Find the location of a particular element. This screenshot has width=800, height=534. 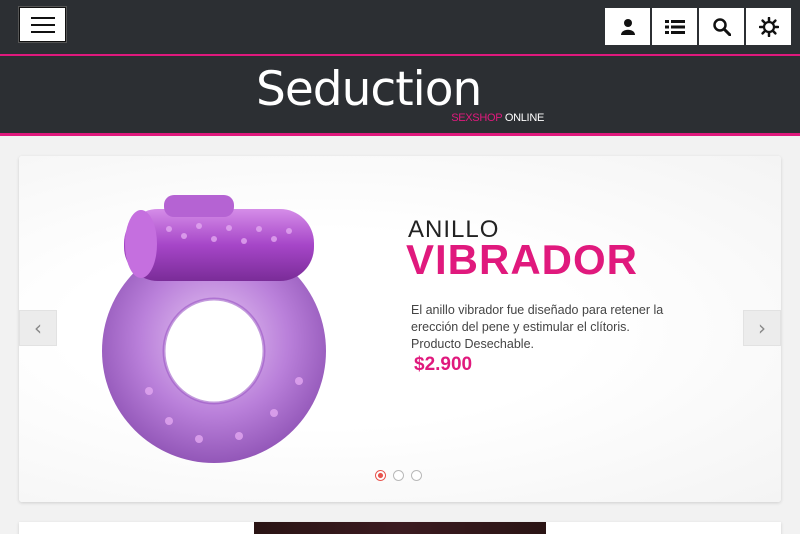

categories-button is located at coordinates (674, 26).